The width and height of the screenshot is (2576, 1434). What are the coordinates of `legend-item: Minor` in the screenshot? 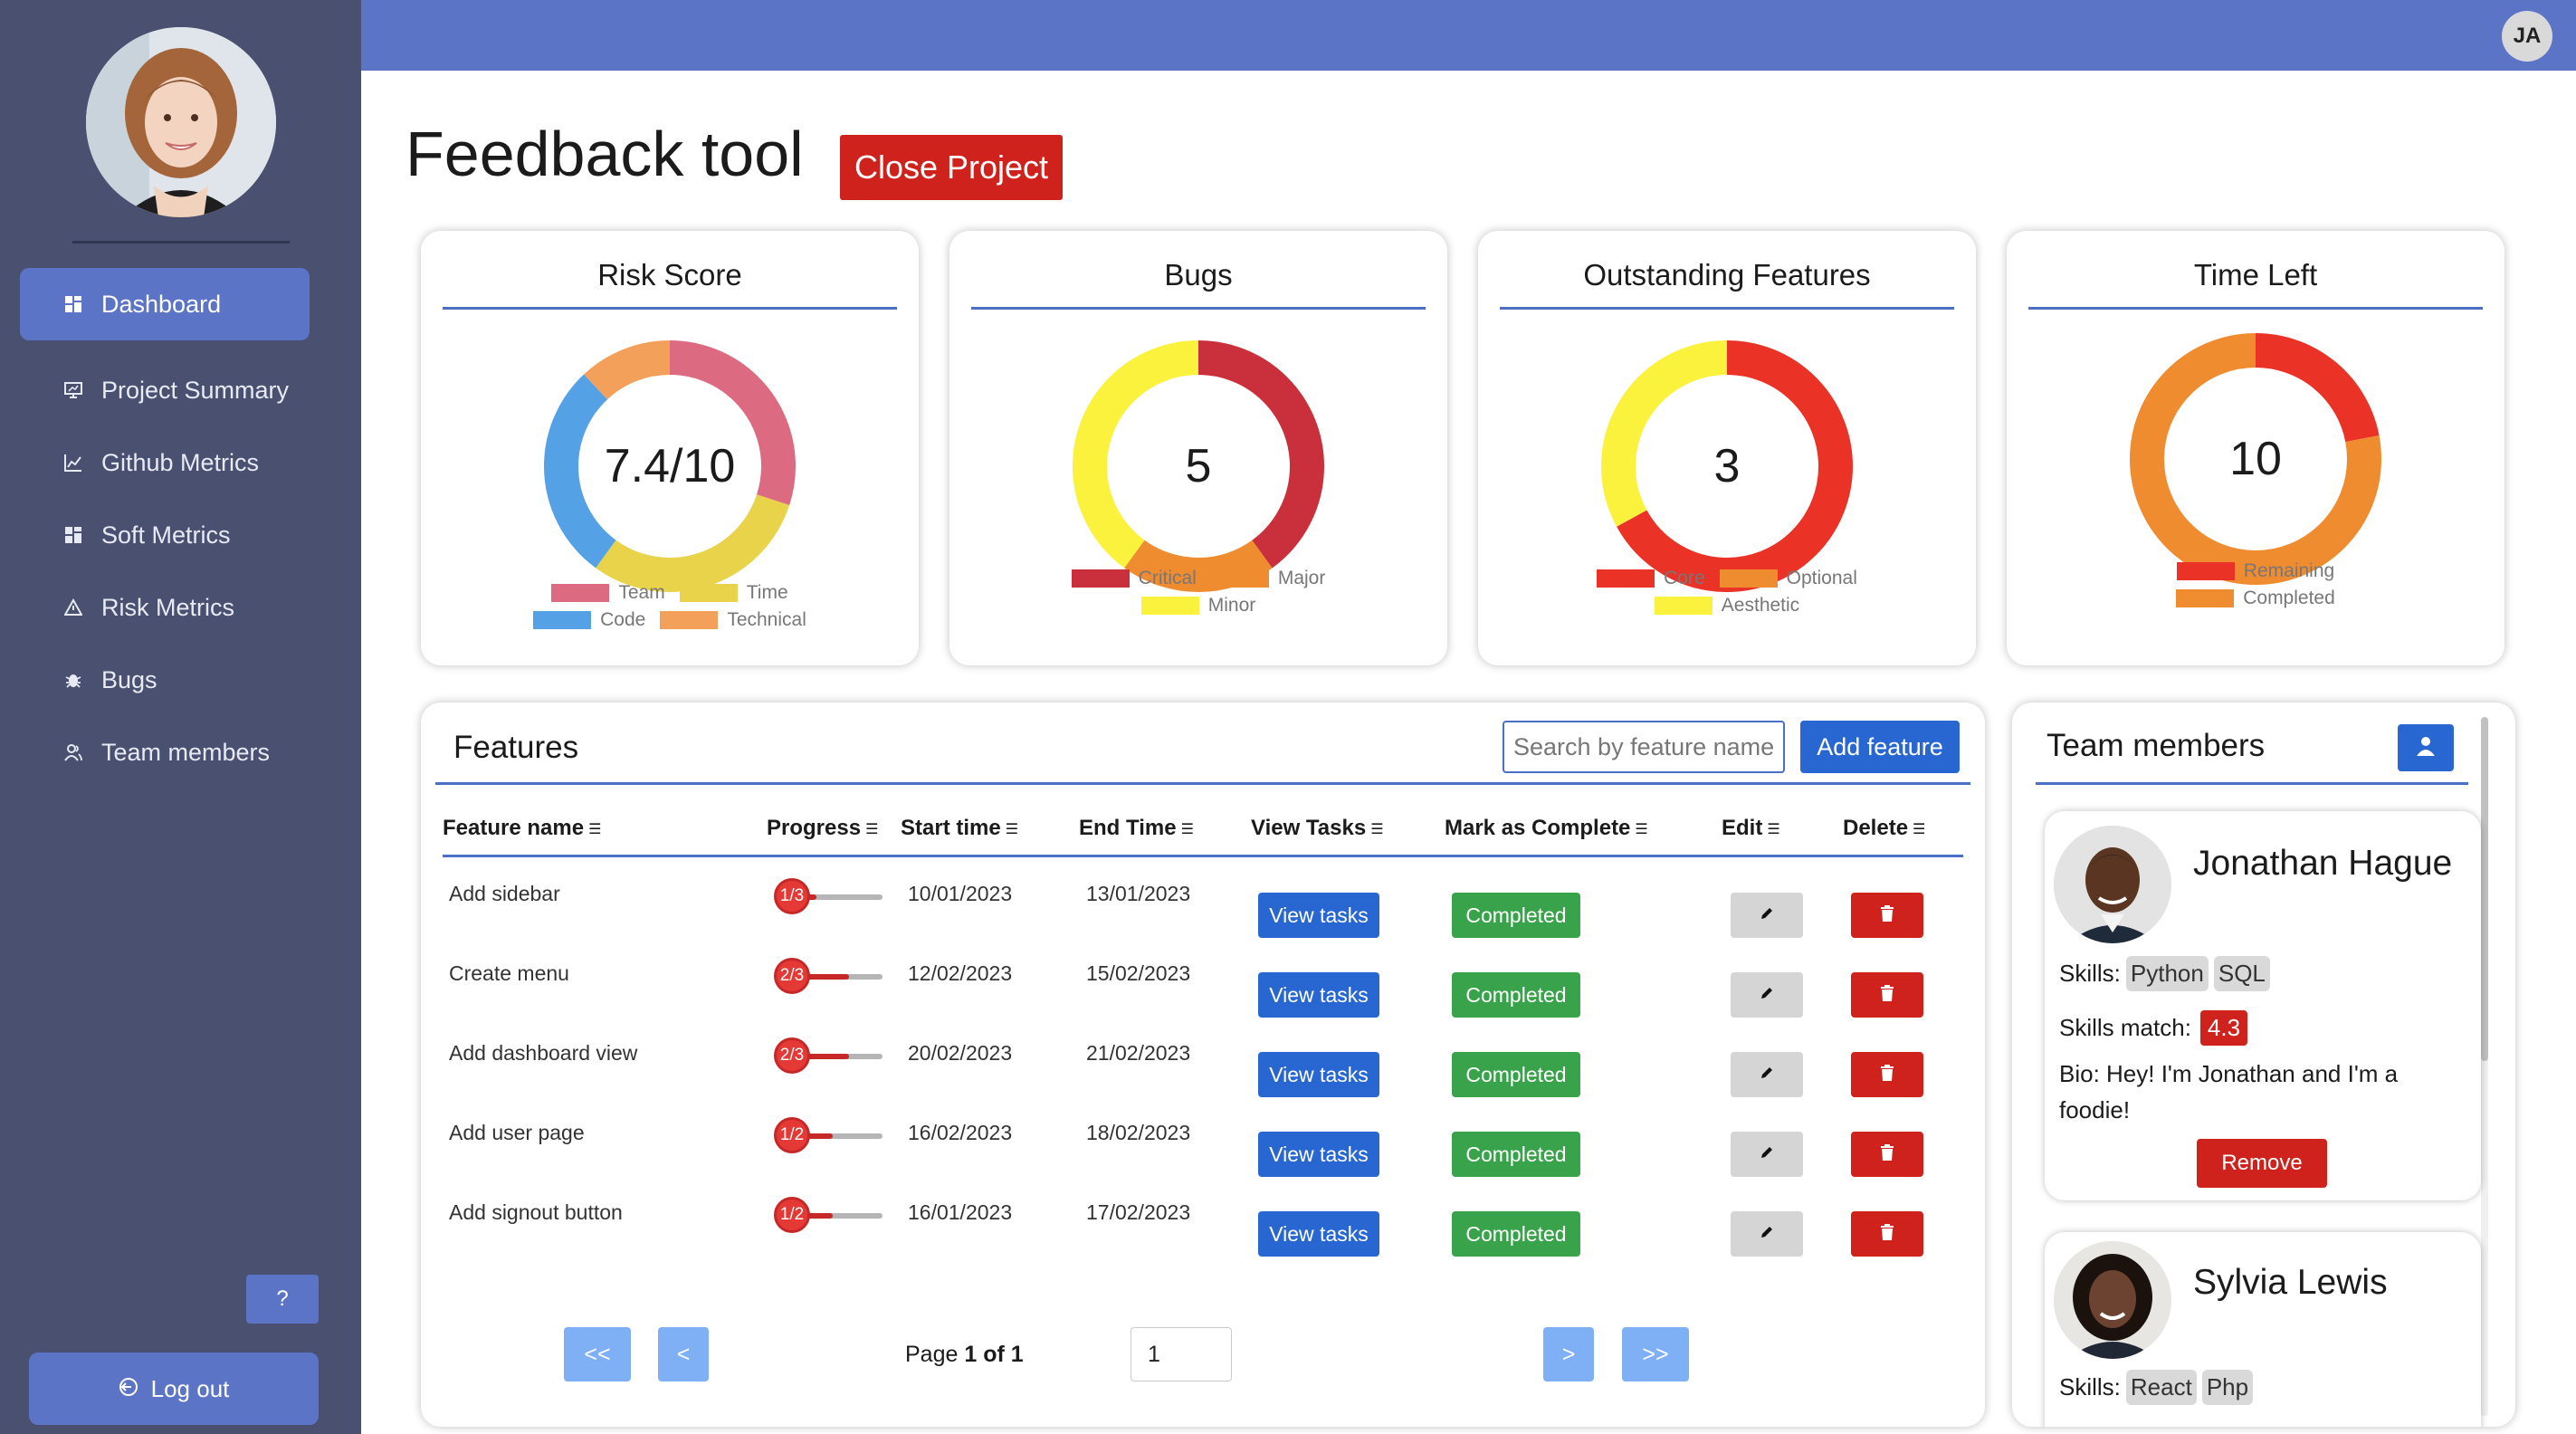 It's located at (1197, 606).